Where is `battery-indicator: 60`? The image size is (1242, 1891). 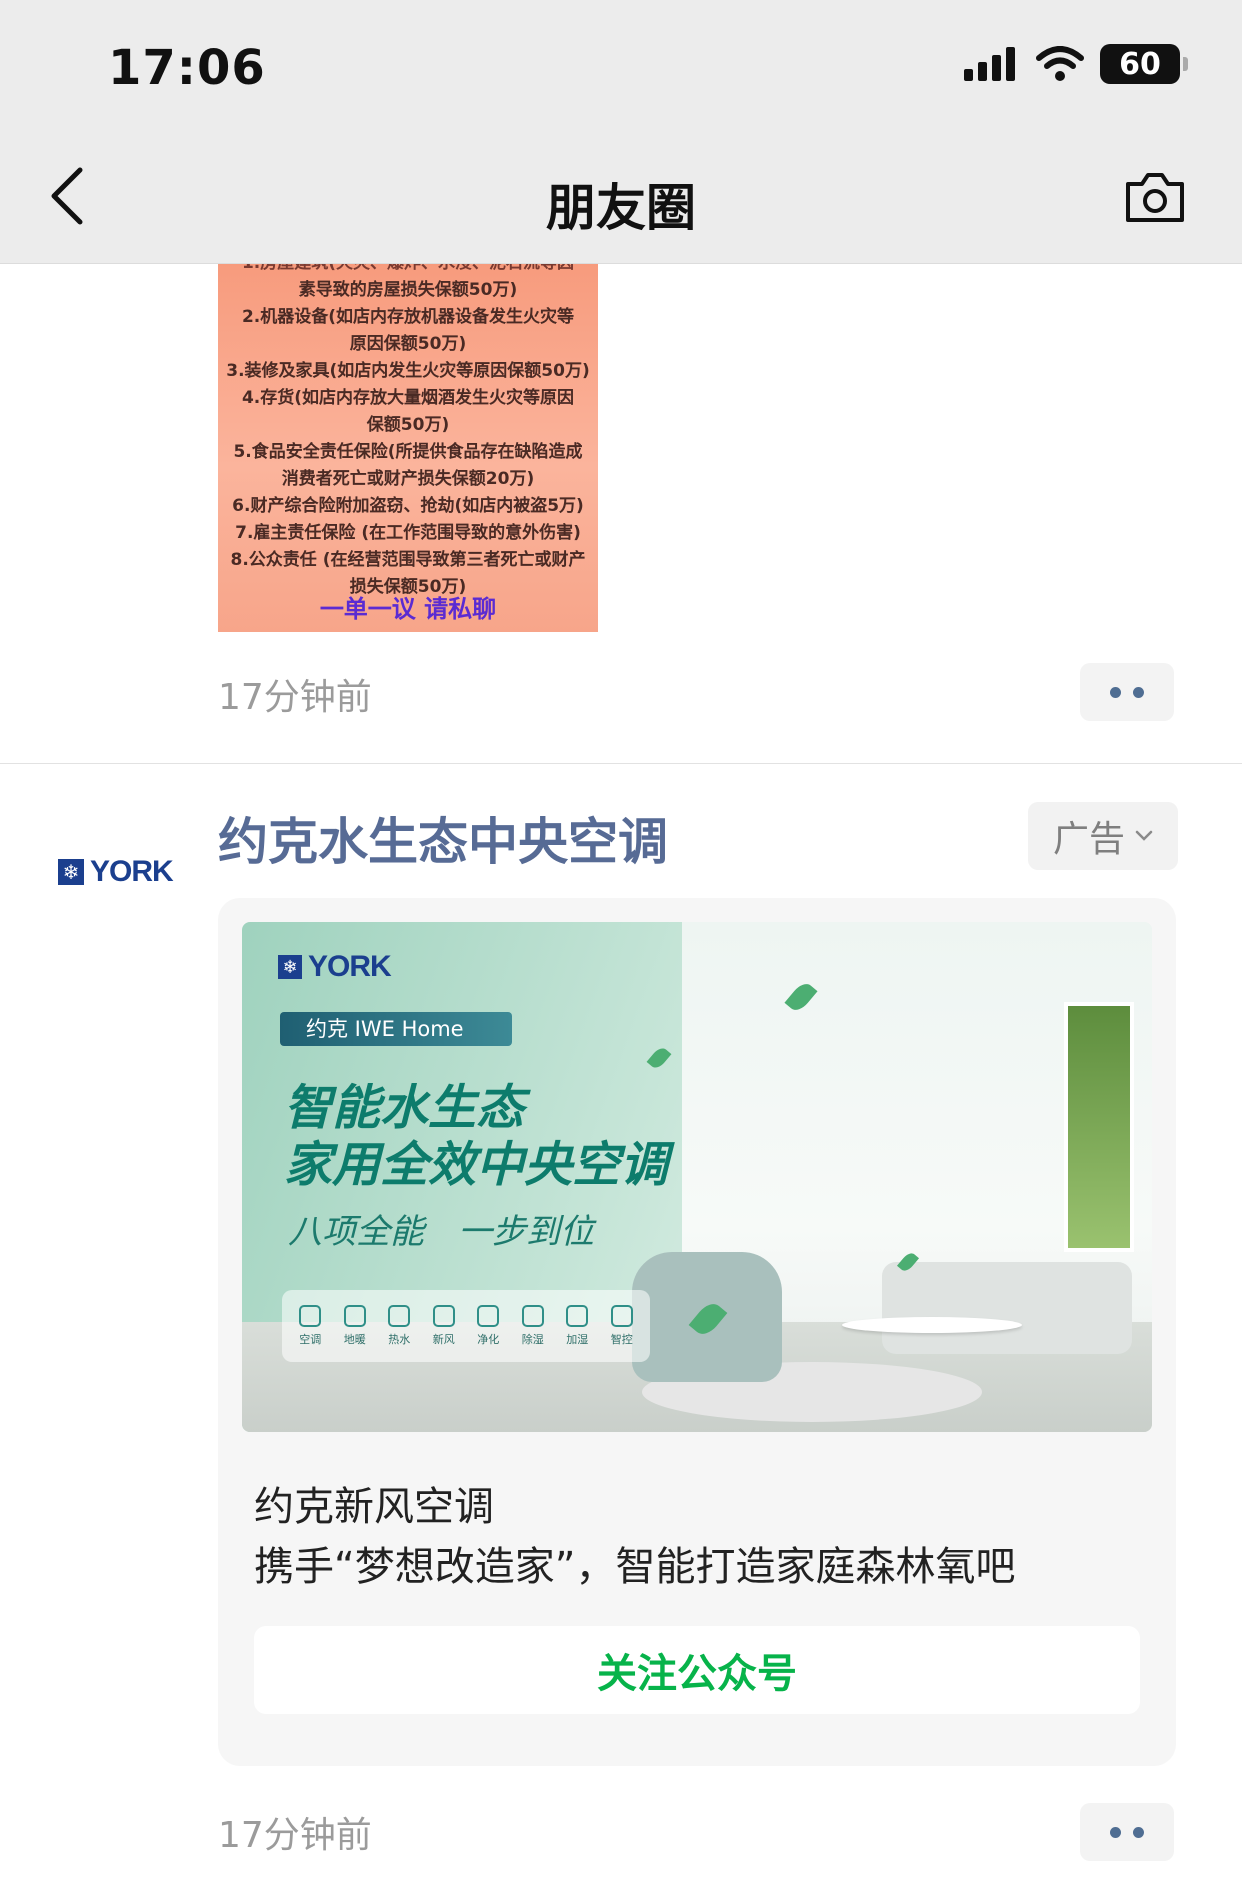 battery-indicator: 60 is located at coordinates (1144, 64).